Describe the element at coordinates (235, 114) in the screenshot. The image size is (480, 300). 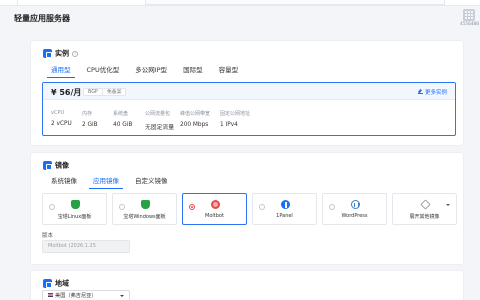
I see `spec-key: 固定公网地址` at that location.